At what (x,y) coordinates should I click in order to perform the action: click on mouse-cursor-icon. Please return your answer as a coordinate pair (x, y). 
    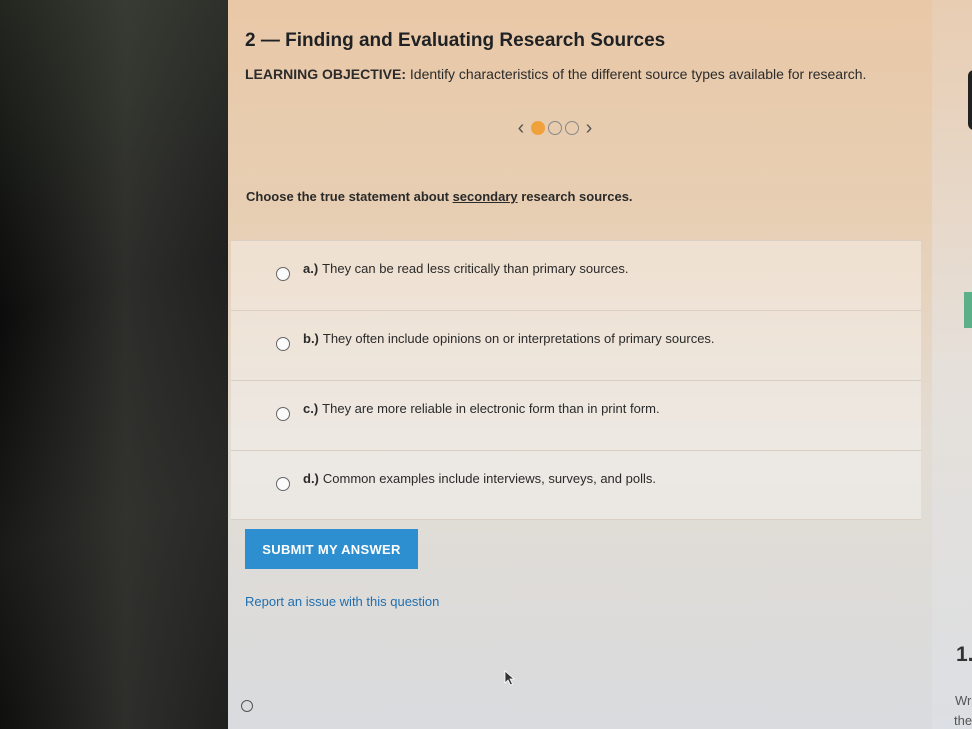
    Looking at the image, I should click on (510, 678).